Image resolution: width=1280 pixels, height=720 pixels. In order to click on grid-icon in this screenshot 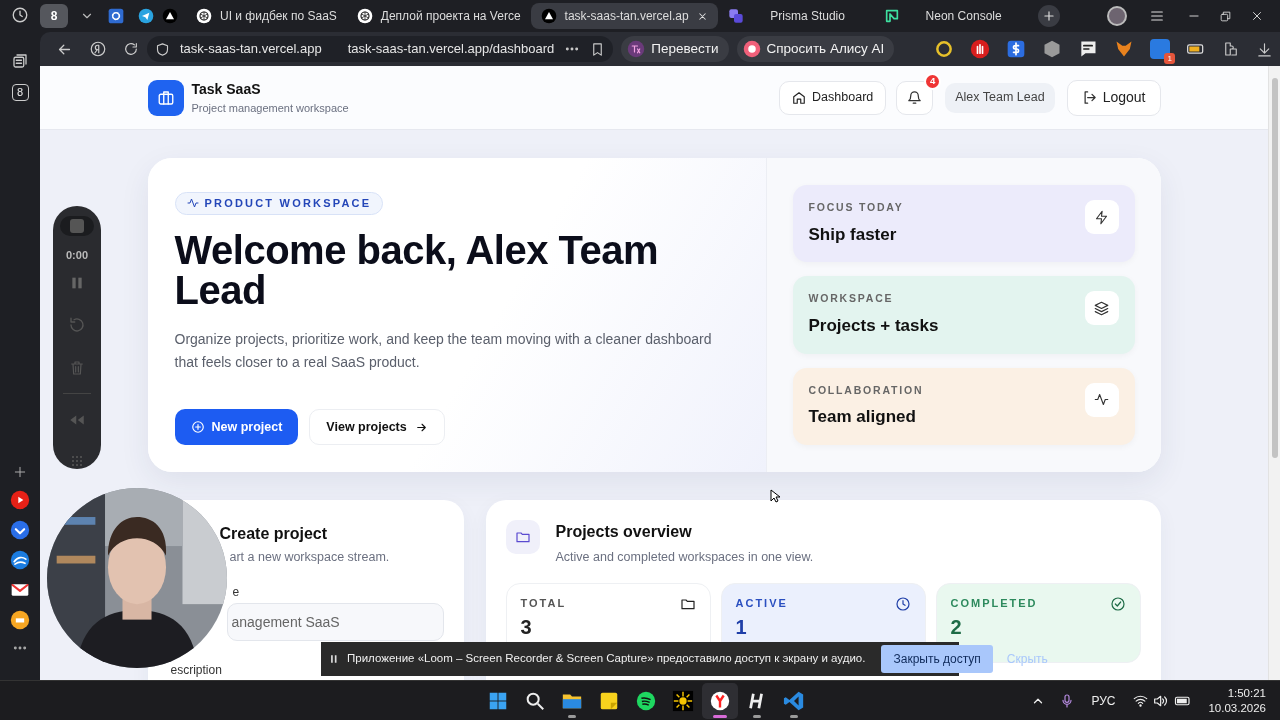, I will do `click(77, 461)`.